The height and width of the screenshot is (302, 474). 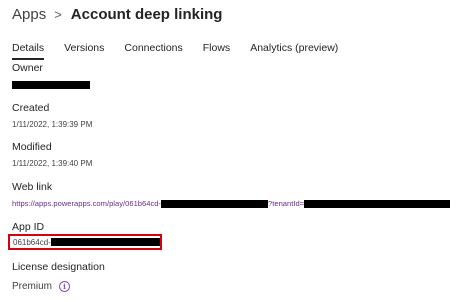 I want to click on appid-value: 061b64cd-, so click(x=32, y=242).